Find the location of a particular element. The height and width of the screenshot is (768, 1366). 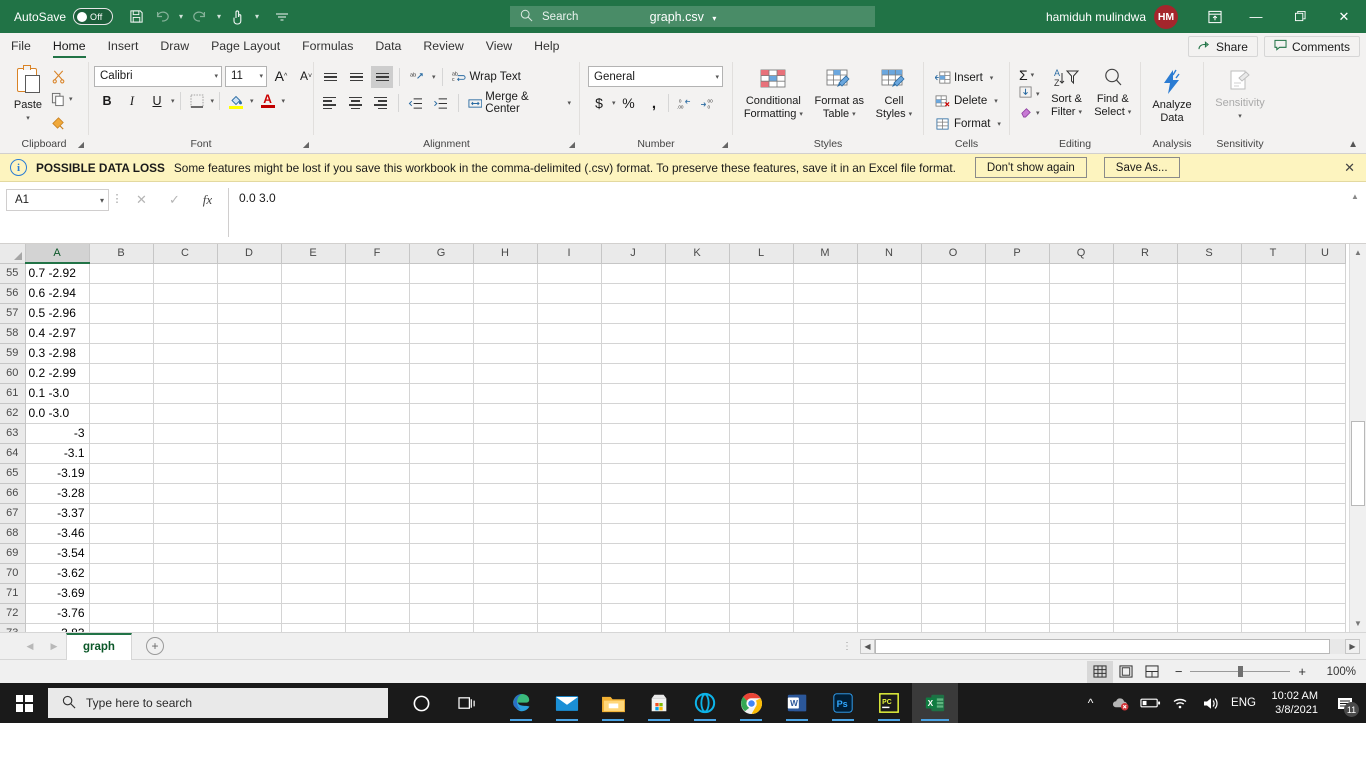

cell-C69 is located at coordinates (185, 553).